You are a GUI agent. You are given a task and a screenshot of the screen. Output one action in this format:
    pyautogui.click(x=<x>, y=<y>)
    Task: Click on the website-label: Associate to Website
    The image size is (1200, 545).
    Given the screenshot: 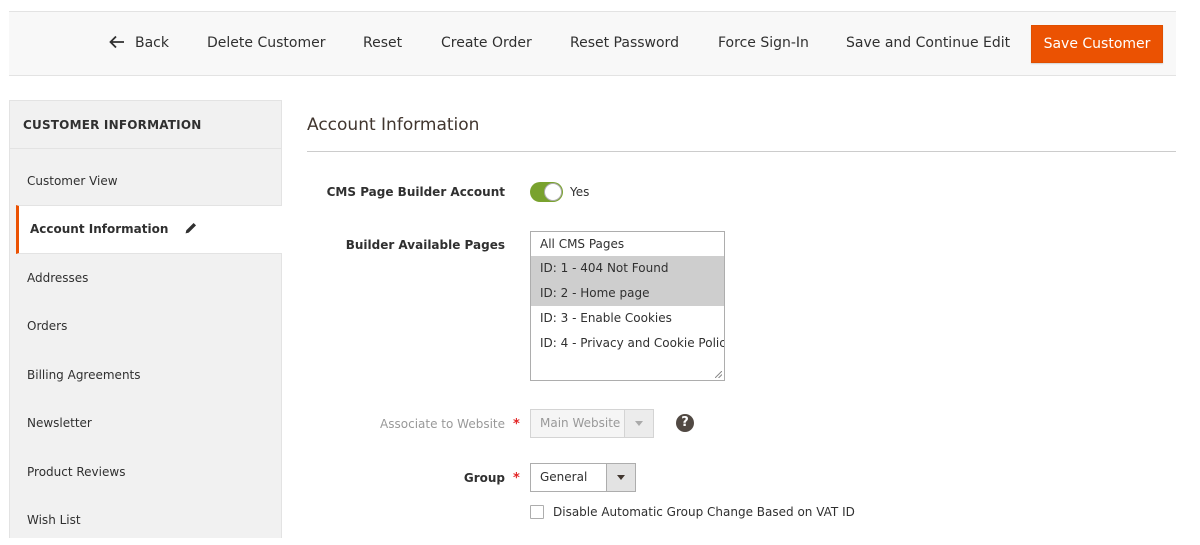 What is the action you would take?
    pyautogui.click(x=442, y=424)
    